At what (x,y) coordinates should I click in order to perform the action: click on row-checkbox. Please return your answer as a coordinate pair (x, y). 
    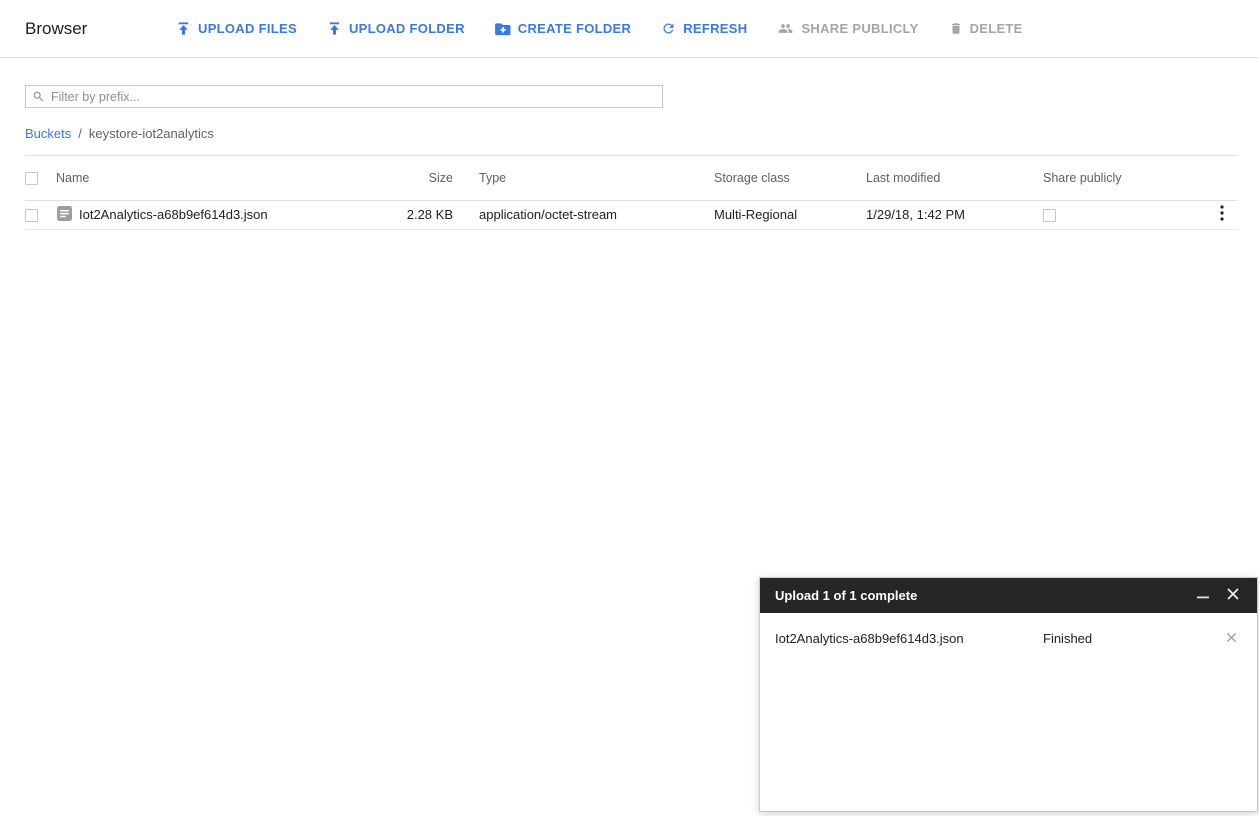
    Looking at the image, I should click on (31, 216).